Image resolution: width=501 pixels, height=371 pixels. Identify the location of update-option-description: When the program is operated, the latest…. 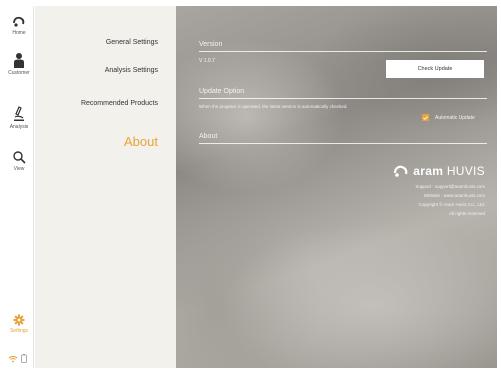
(273, 106).